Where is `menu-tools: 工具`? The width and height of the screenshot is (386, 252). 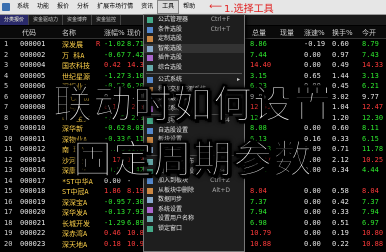 menu-tools: 工具 is located at coordinates (168, 7).